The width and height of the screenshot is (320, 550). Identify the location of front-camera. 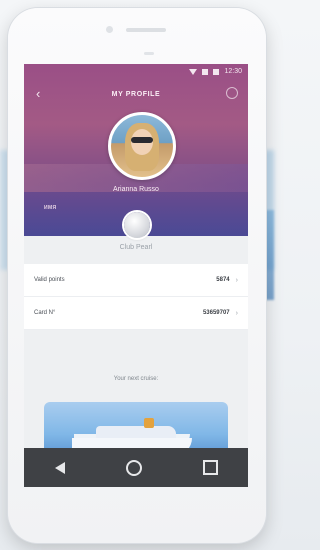
(109, 29).